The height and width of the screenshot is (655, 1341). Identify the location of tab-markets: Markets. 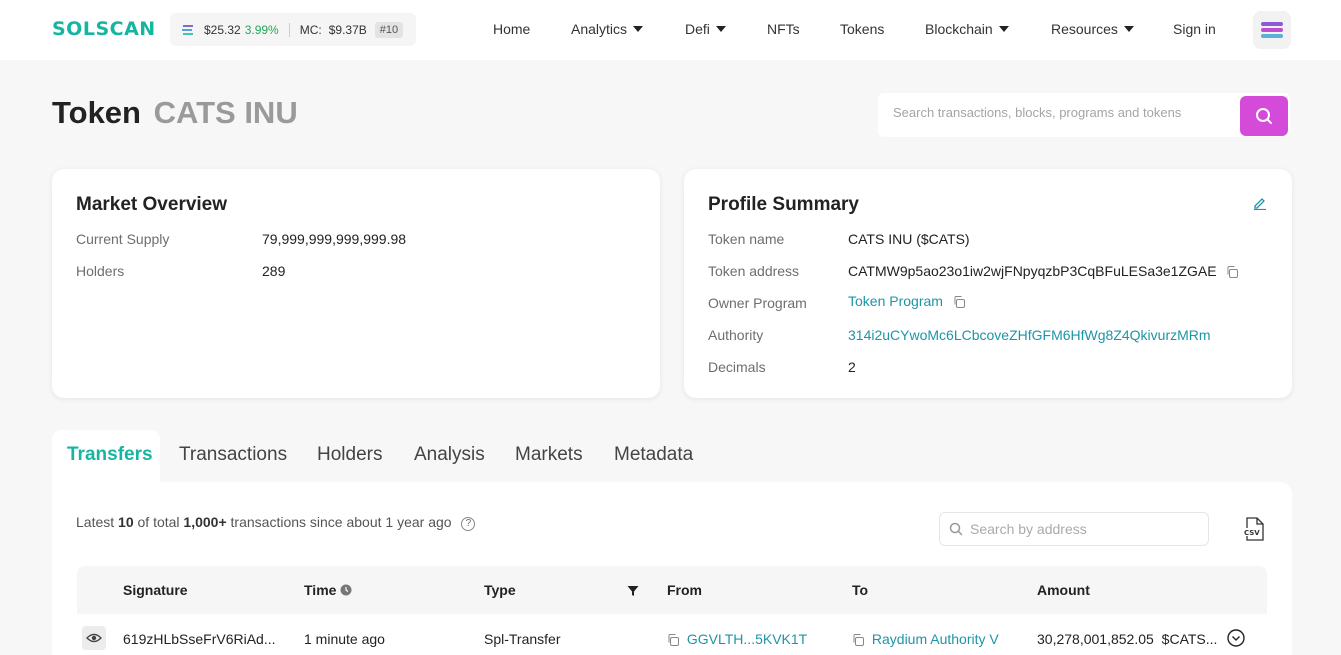
(549, 455).